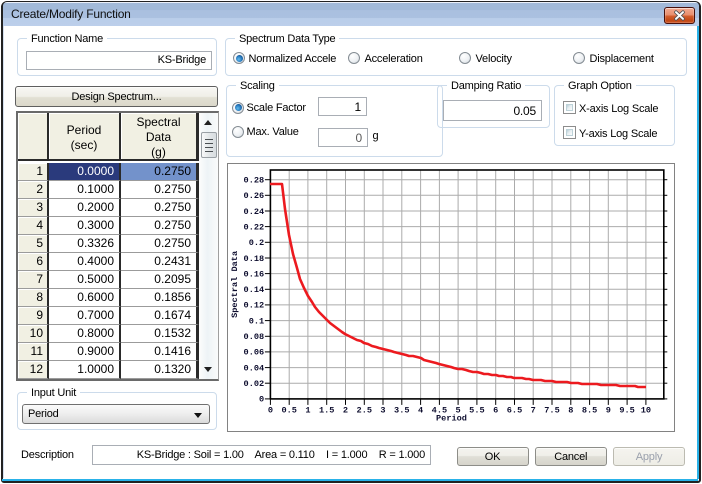 This screenshot has width=702, height=484. Describe the element at coordinates (253, 259) in the screenshot. I see `svg-text: 0.18` at that location.